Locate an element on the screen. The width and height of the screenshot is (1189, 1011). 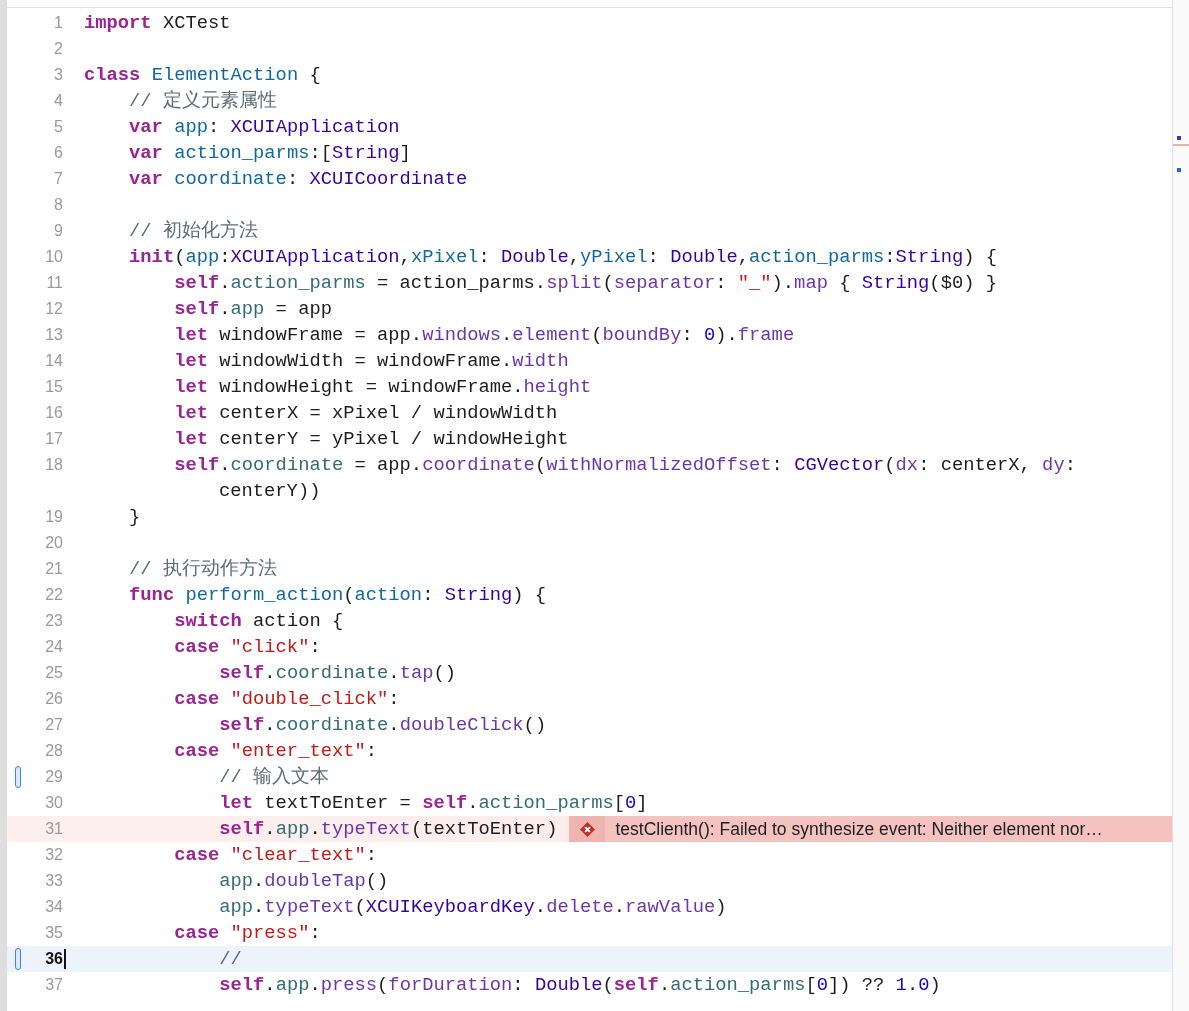
line-number: 3 is located at coordinates (58, 75).